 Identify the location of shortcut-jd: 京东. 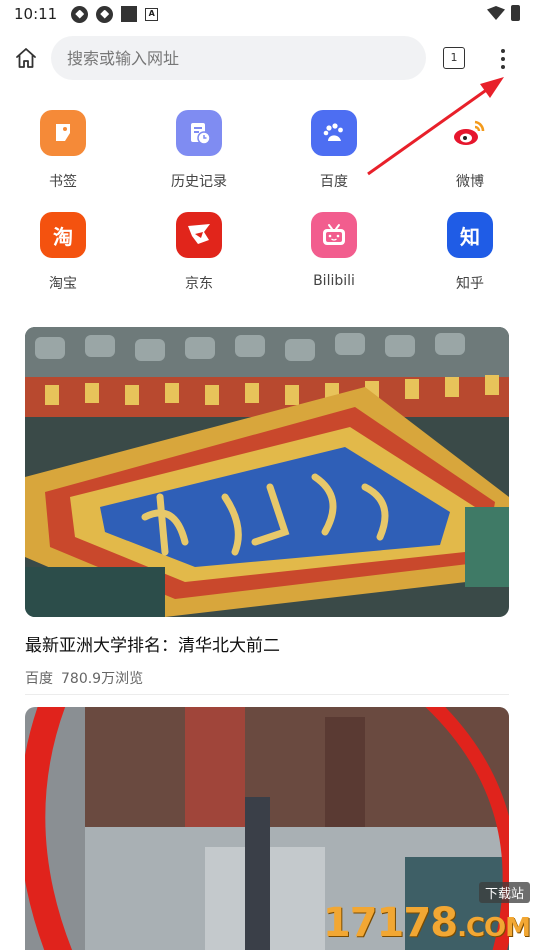
(199, 252).